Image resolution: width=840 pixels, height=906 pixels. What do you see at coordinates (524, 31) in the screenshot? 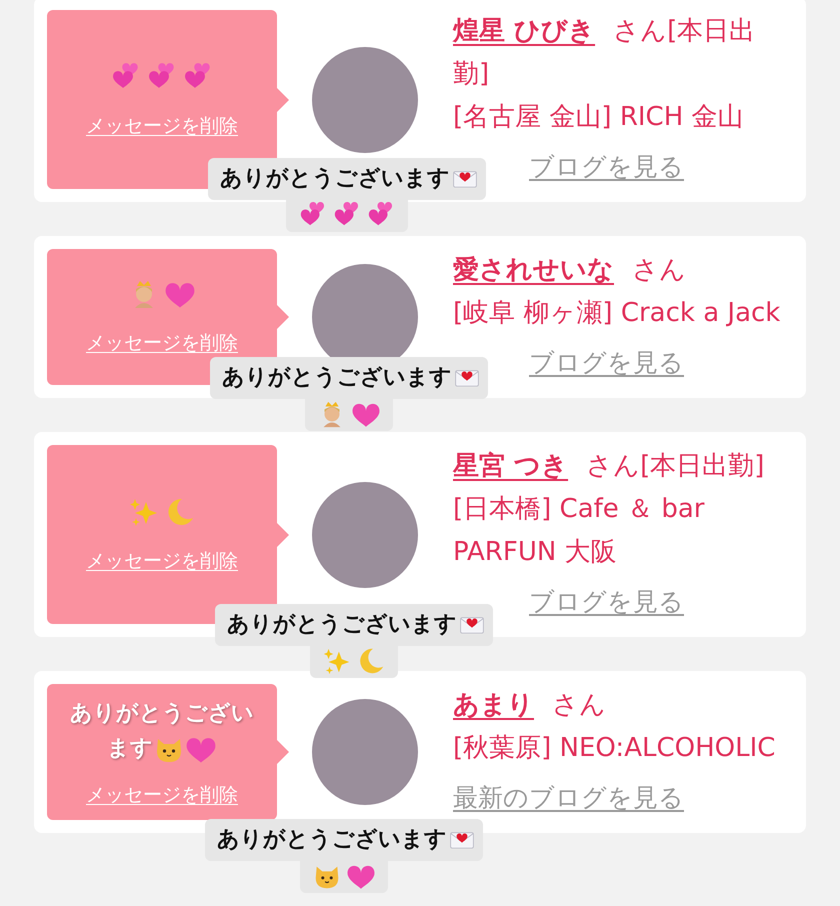
I see `cast-name-link: 煌星 ひびき` at bounding box center [524, 31].